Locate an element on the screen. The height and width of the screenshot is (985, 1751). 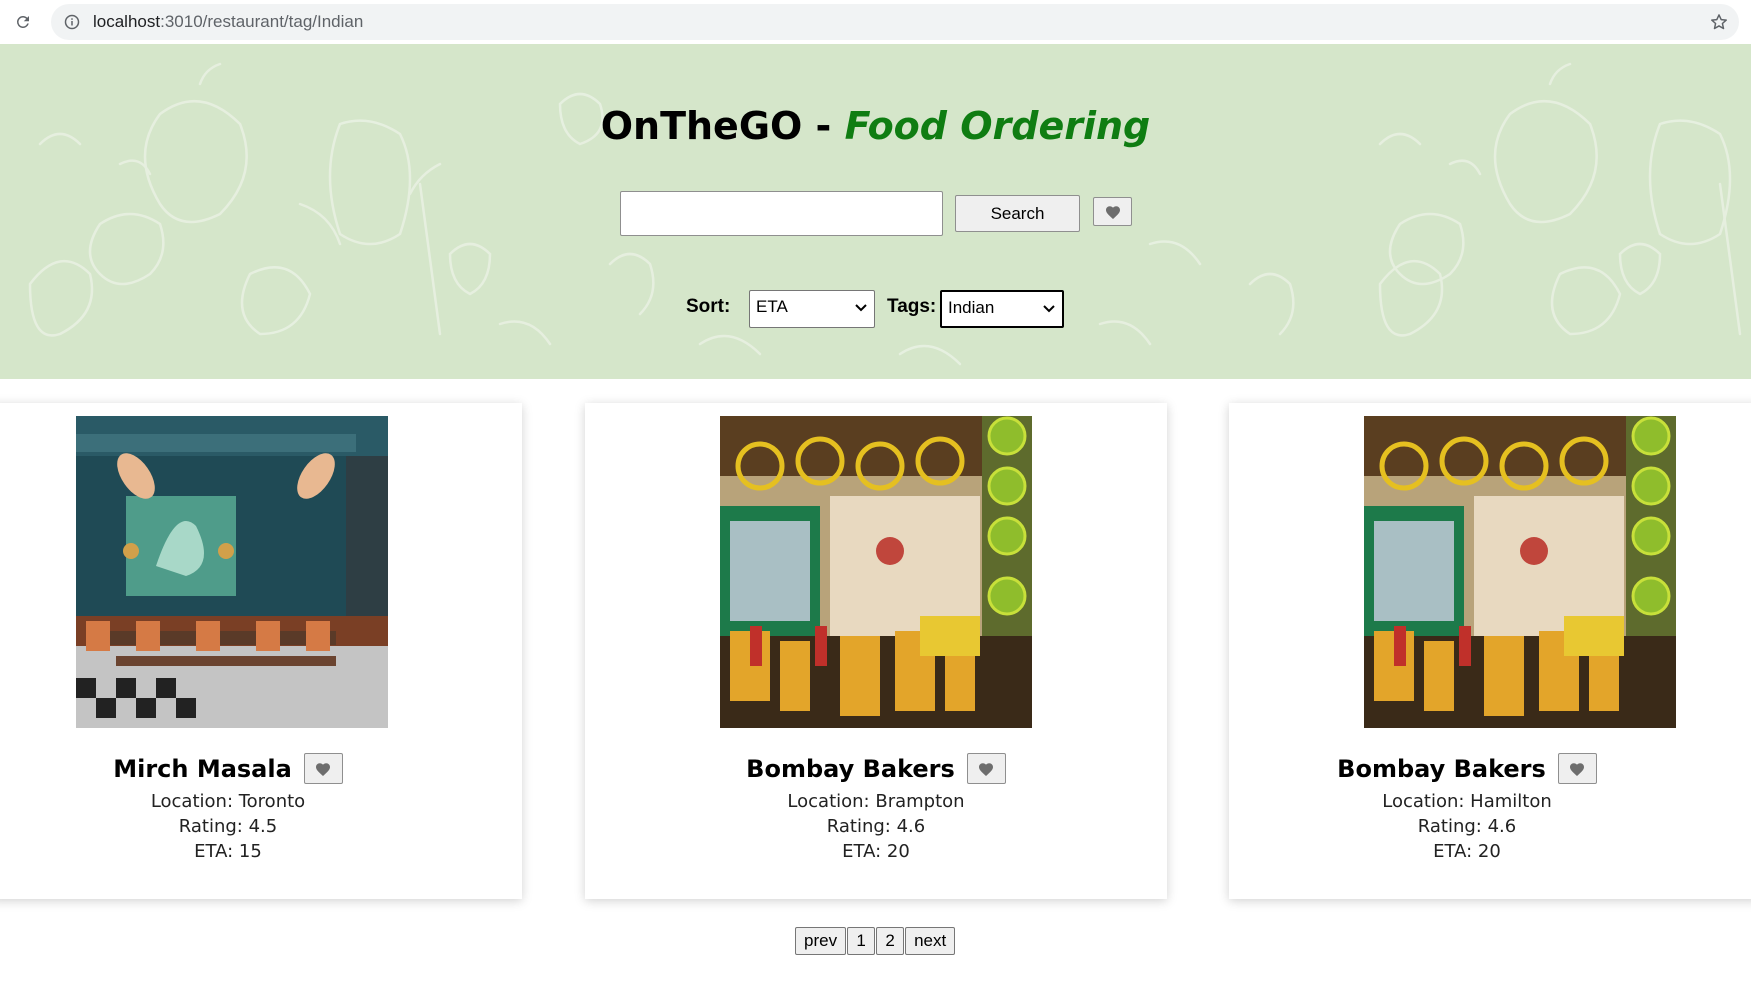
page-title: OnTheGO - Food Ordering is located at coordinates (875, 126).